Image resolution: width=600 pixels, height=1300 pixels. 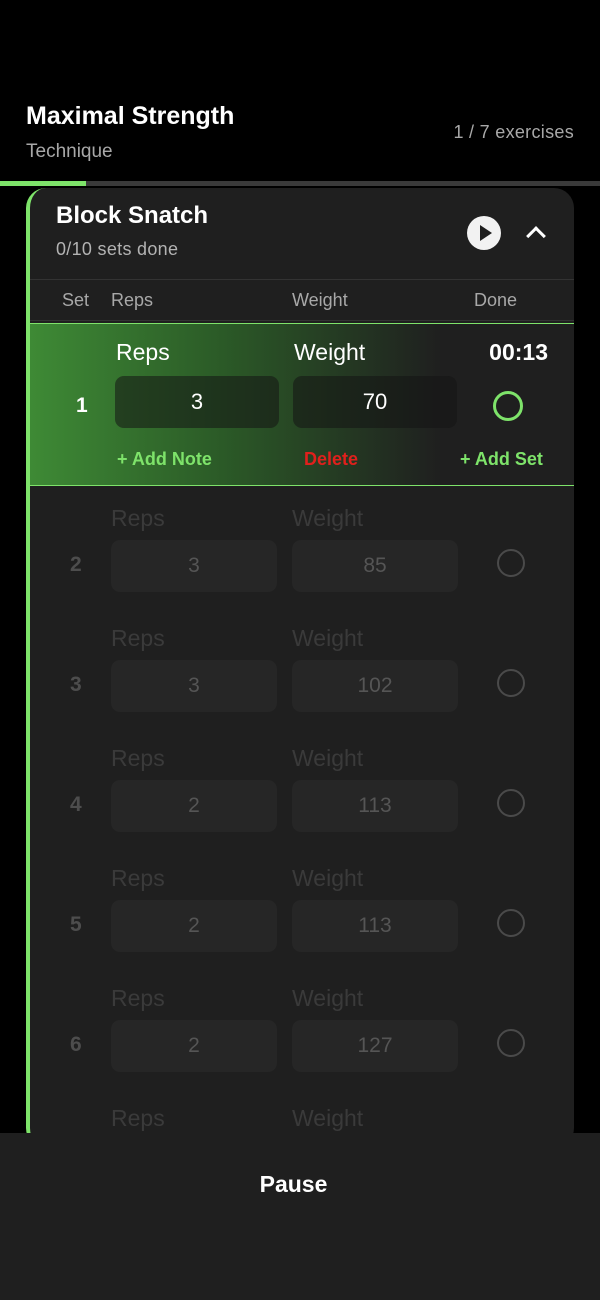 I want to click on weight-input: 102, so click(x=375, y=686).